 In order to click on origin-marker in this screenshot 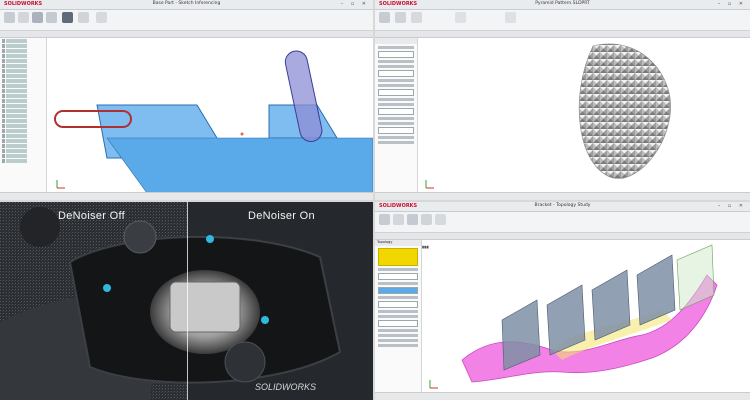, I will do `click(242, 134)`.